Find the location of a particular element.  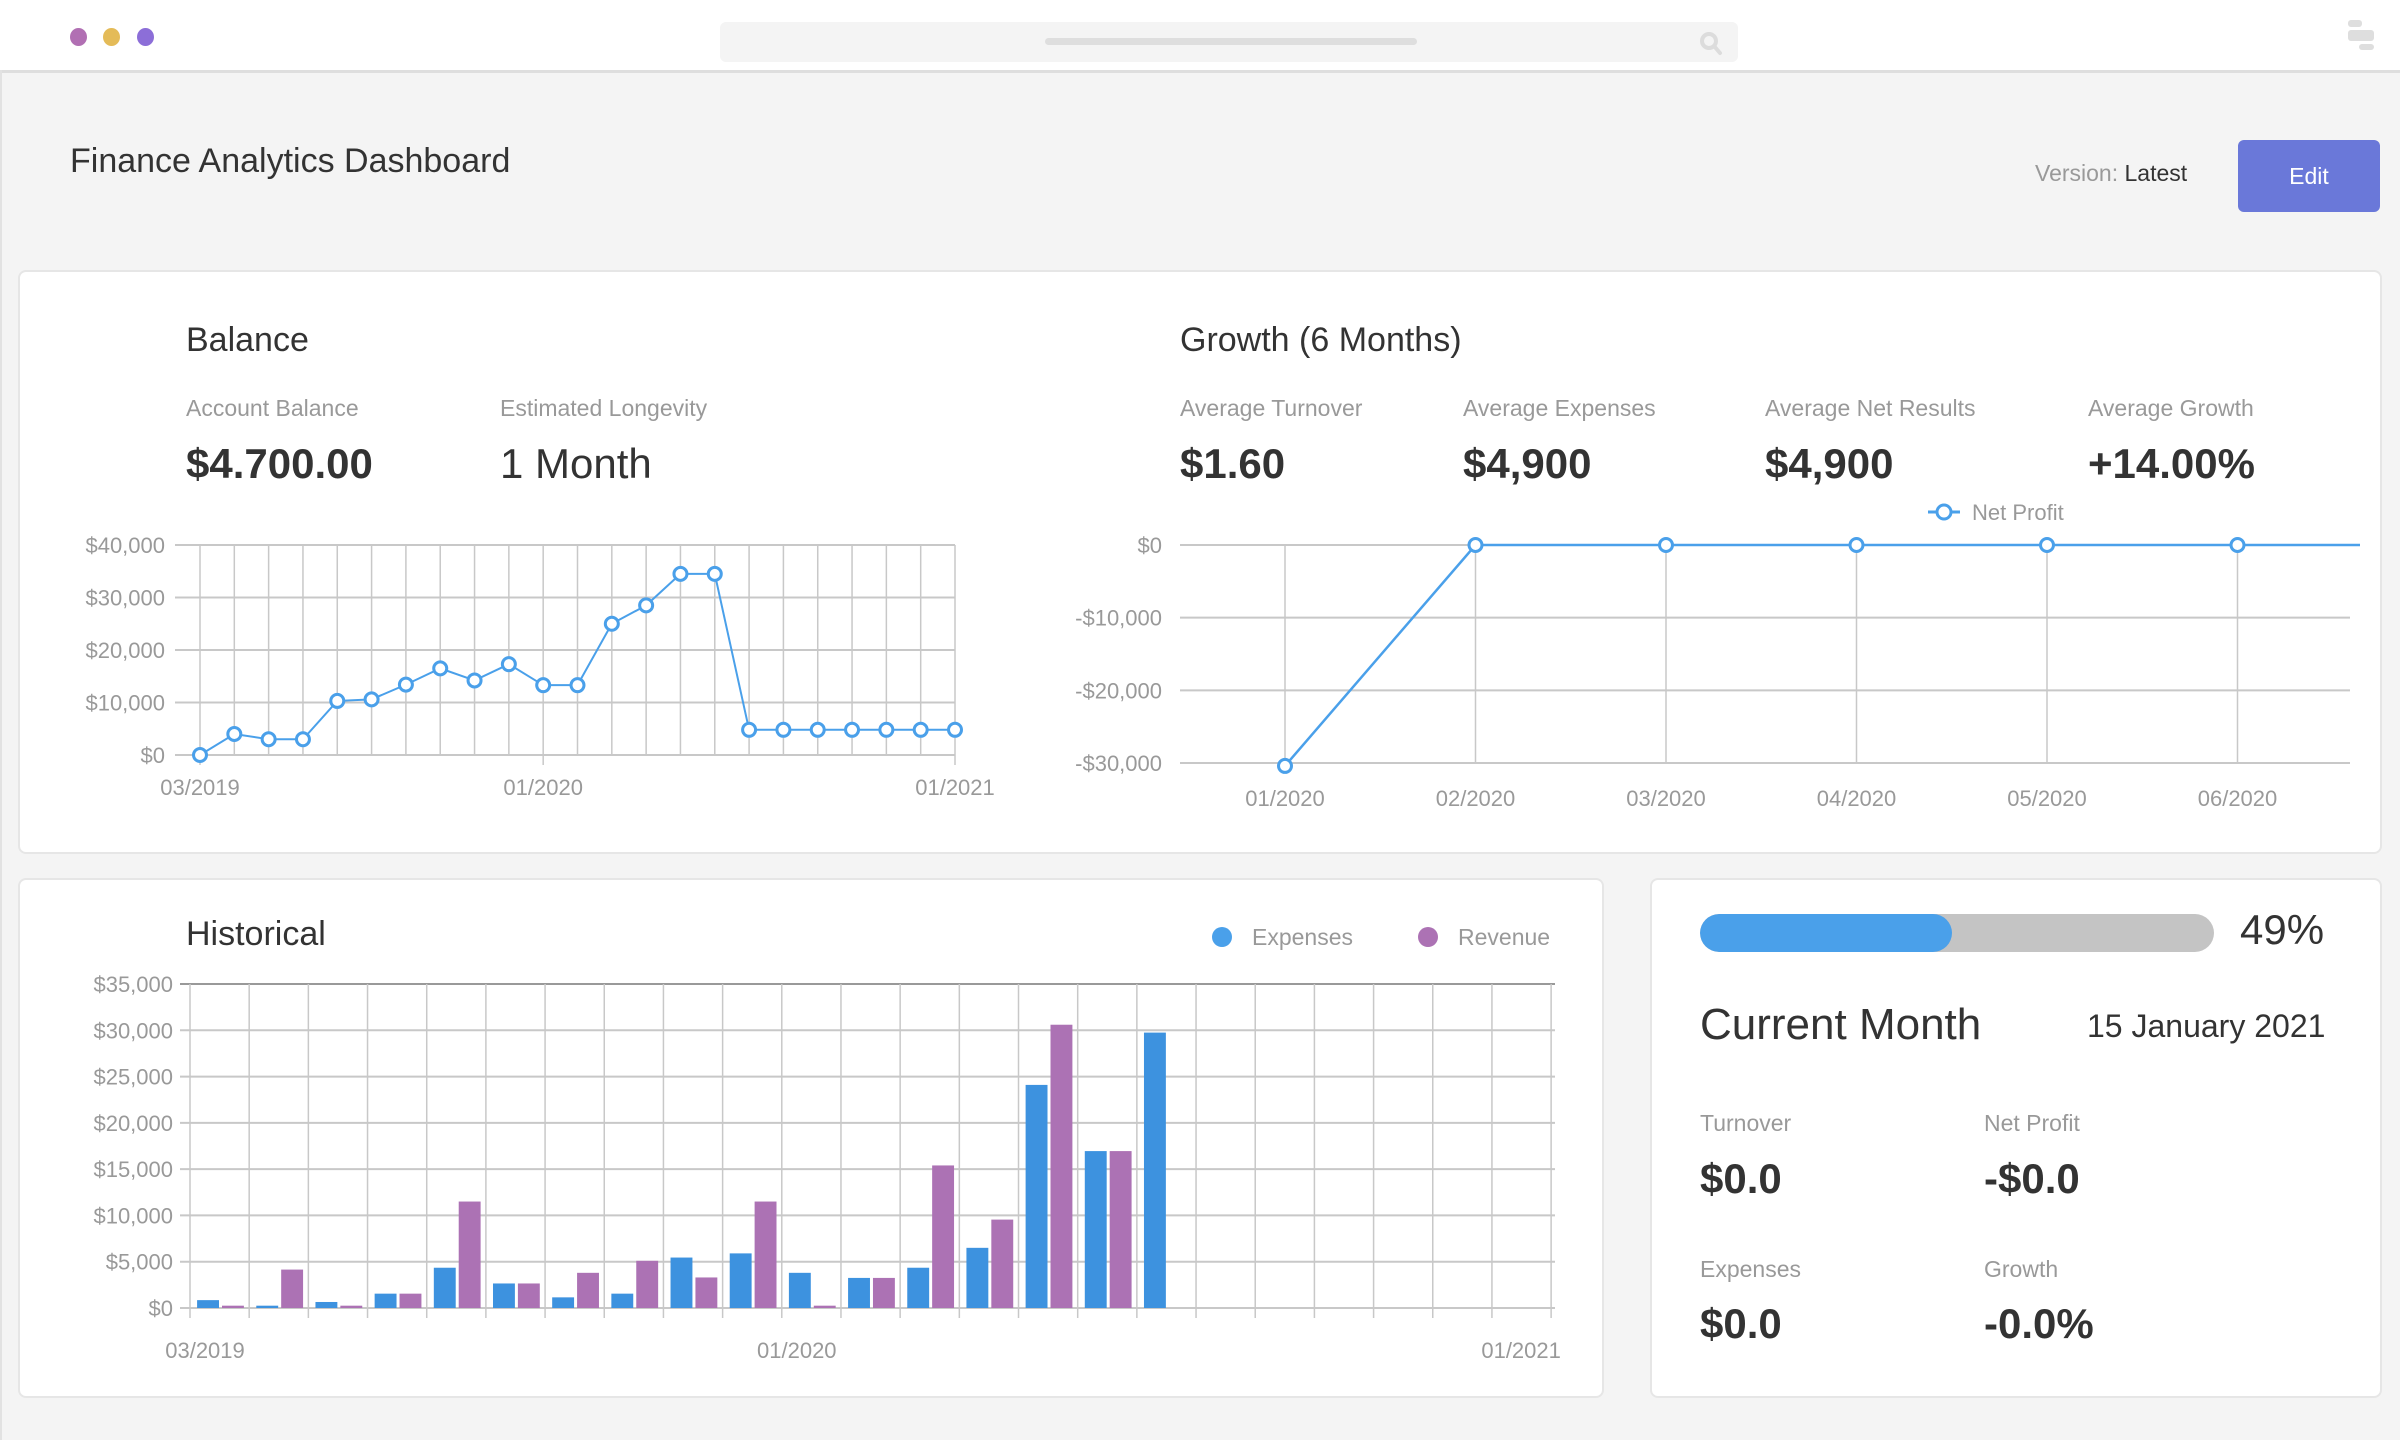

x-tick-label: 05/2020 is located at coordinates (2047, 798).